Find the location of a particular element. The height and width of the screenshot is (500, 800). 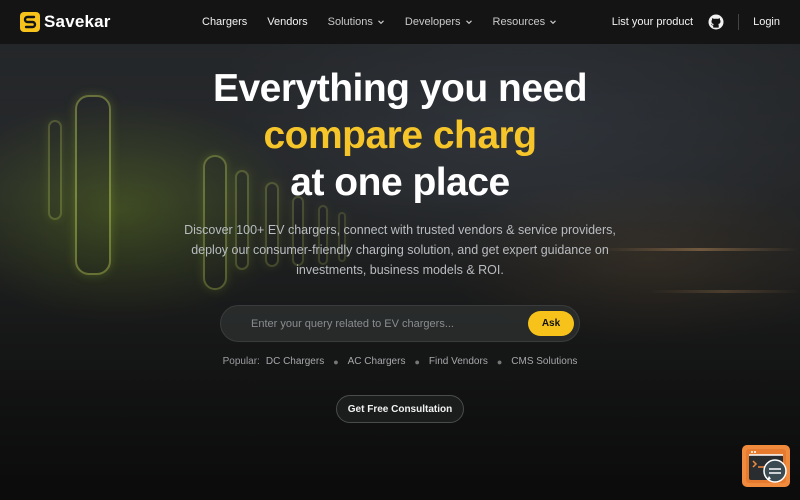

nav-link-vendors: Vendors is located at coordinates (287, 22).